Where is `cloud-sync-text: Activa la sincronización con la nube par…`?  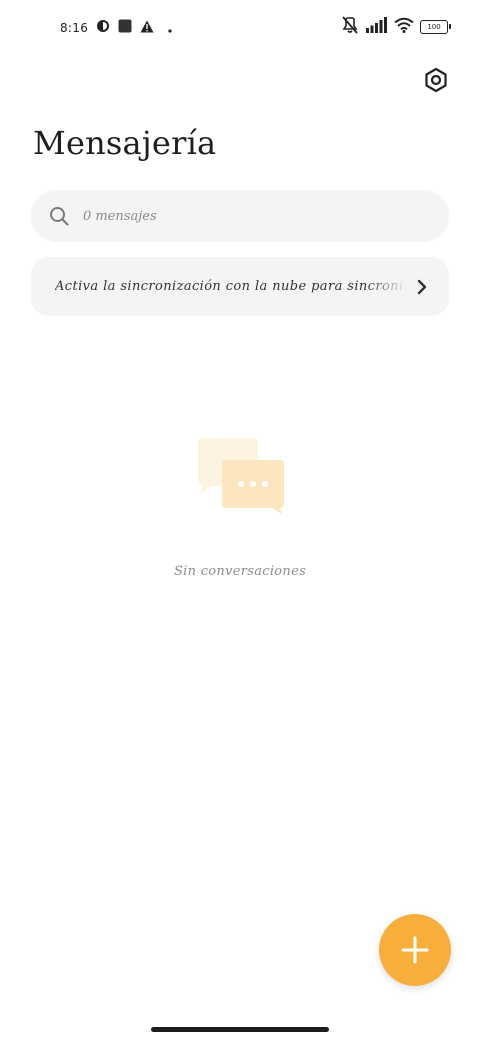
cloud-sync-text: Activa la sincronización con la nube par… is located at coordinates (231, 286).